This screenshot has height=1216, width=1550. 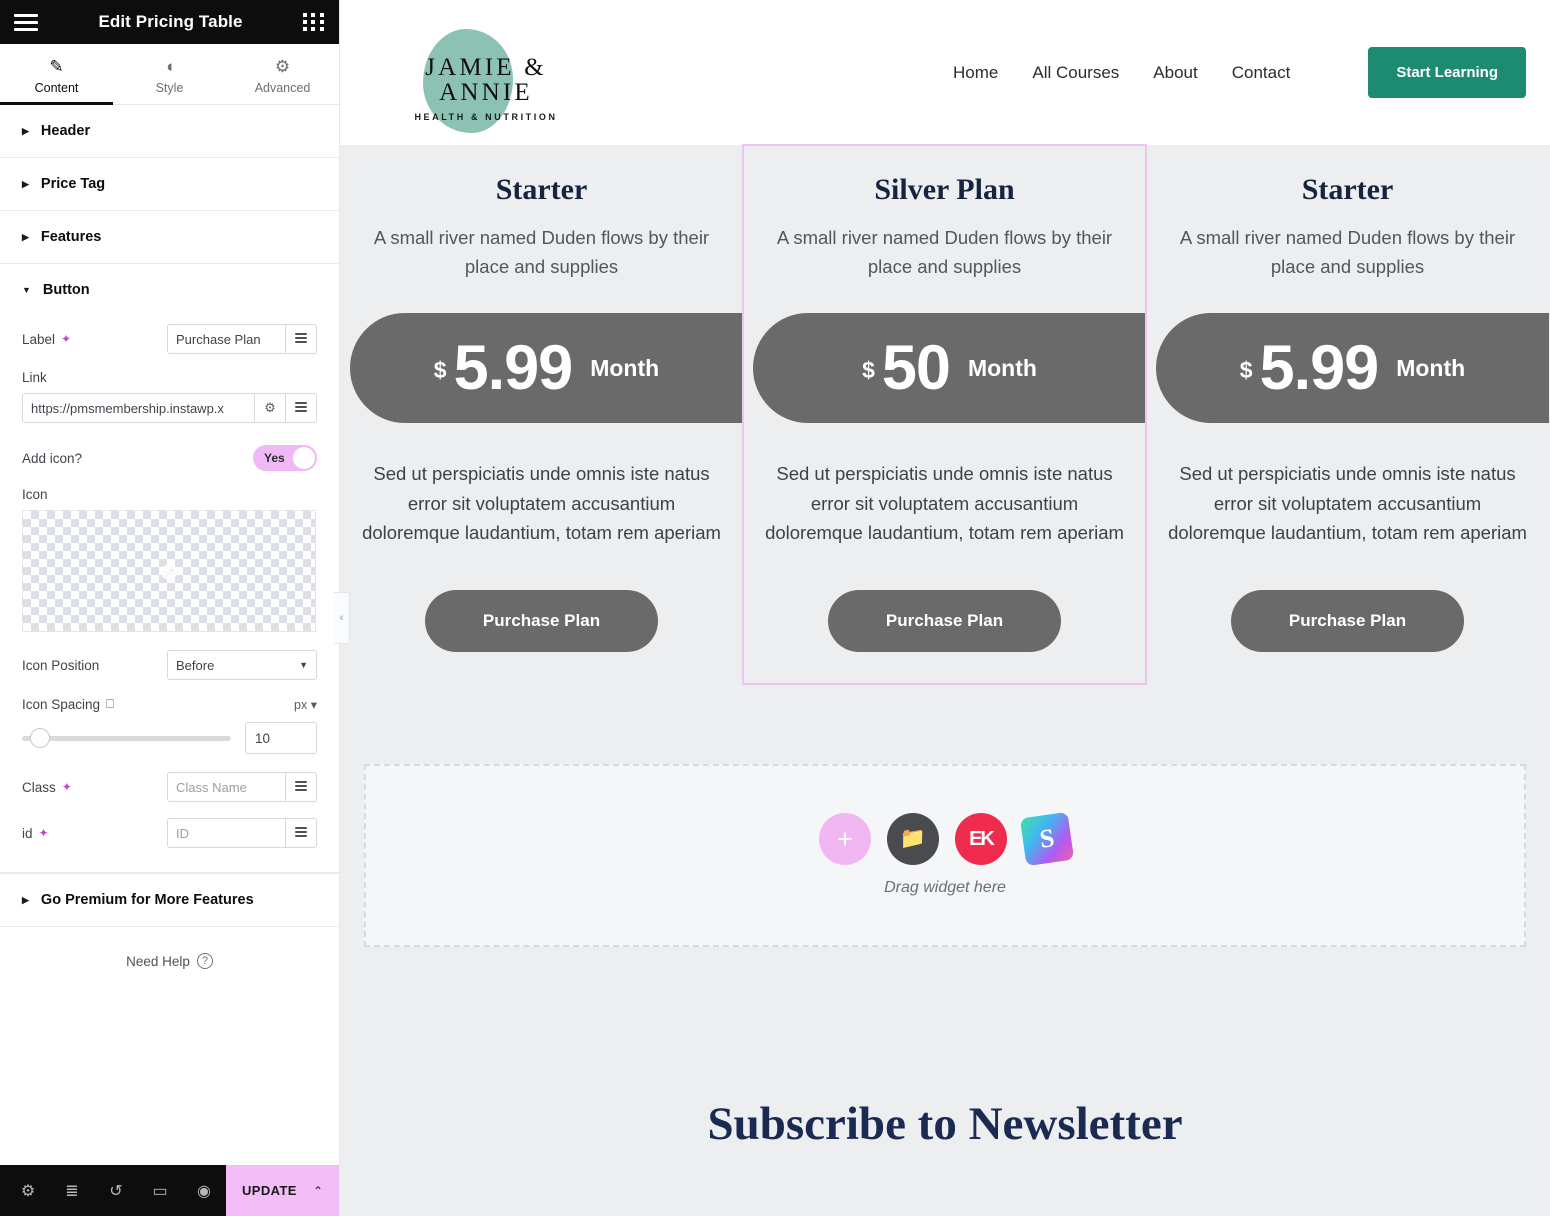 What do you see at coordinates (301, 408) in the screenshot?
I see `link-dynamic-tag-button` at bounding box center [301, 408].